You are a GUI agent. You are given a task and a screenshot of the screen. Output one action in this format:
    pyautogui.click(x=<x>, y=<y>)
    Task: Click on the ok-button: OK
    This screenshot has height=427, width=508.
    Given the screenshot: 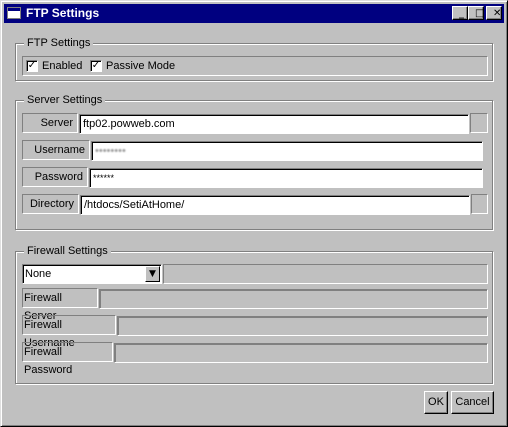 What is the action you would take?
    pyautogui.click(x=436, y=402)
    